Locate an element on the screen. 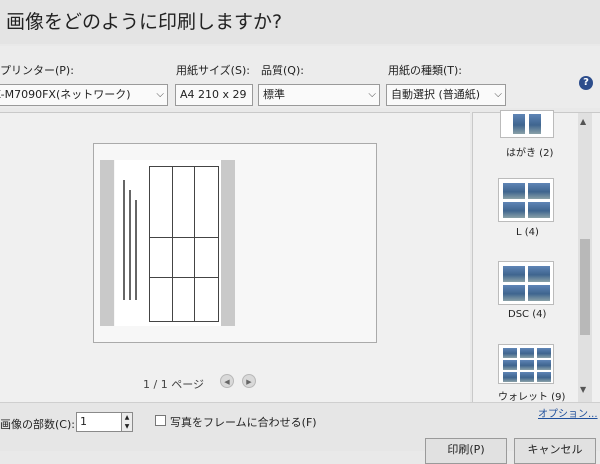  printer-select: PX-M7090FX(ネットワーク) ⌵ is located at coordinates (84, 95).